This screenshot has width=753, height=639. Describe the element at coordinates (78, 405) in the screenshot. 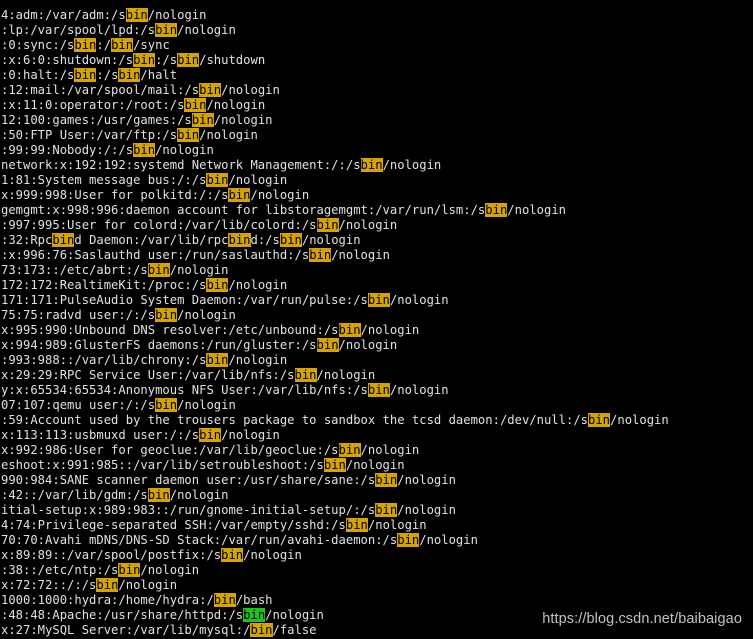

I see `line-text: 07:107:qemu user:/:/s` at that location.